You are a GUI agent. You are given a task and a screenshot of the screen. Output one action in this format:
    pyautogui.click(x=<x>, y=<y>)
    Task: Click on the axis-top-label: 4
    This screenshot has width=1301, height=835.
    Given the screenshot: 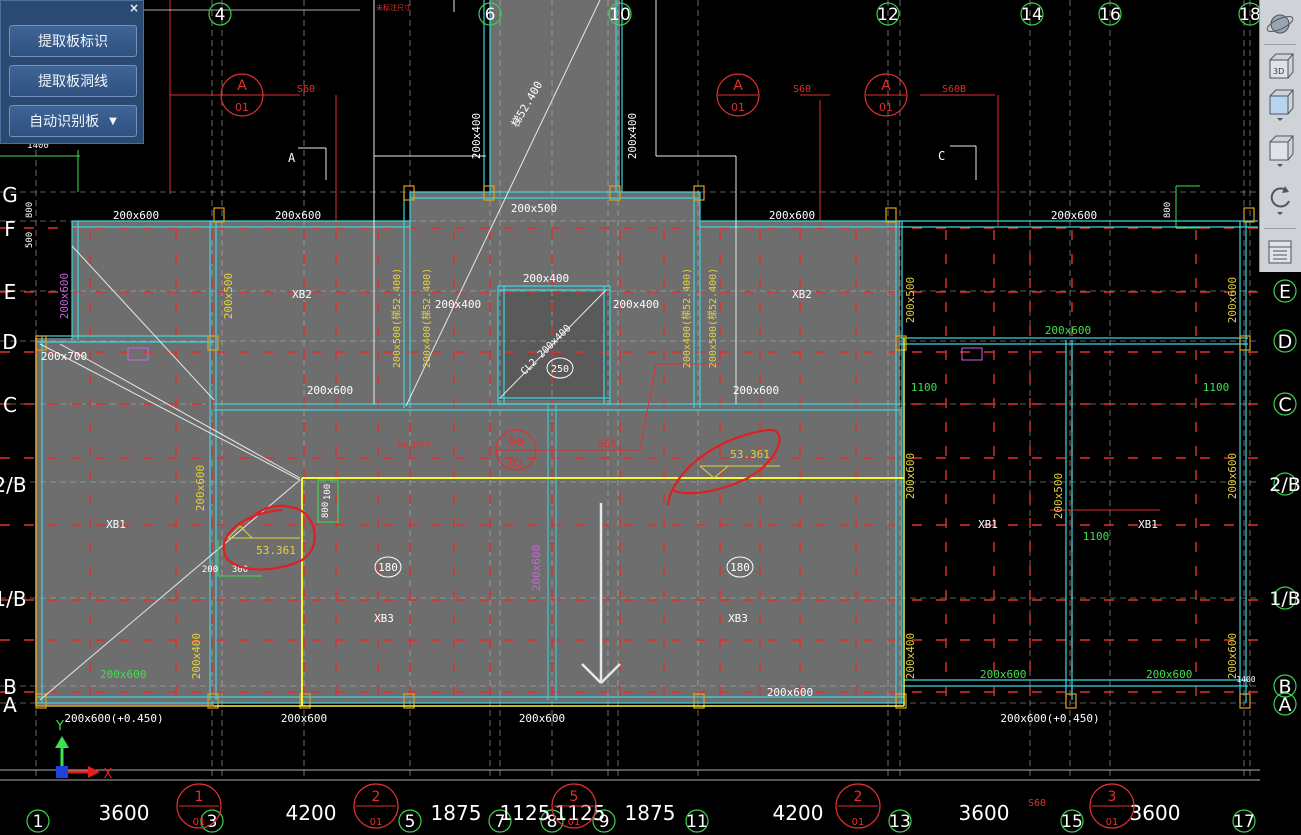 What is the action you would take?
    pyautogui.click(x=220, y=15)
    